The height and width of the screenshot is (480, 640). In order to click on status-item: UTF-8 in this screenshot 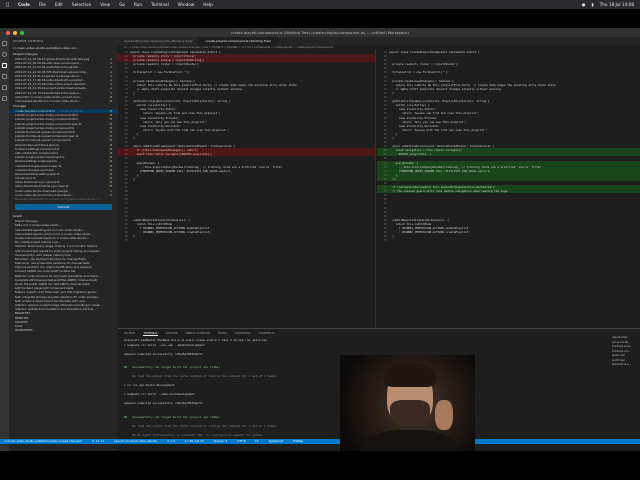, I will do `click(241, 441)`.